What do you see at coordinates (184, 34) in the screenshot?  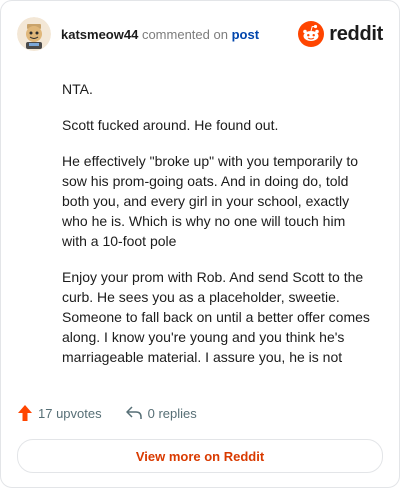 I see `action-text: commented on` at bounding box center [184, 34].